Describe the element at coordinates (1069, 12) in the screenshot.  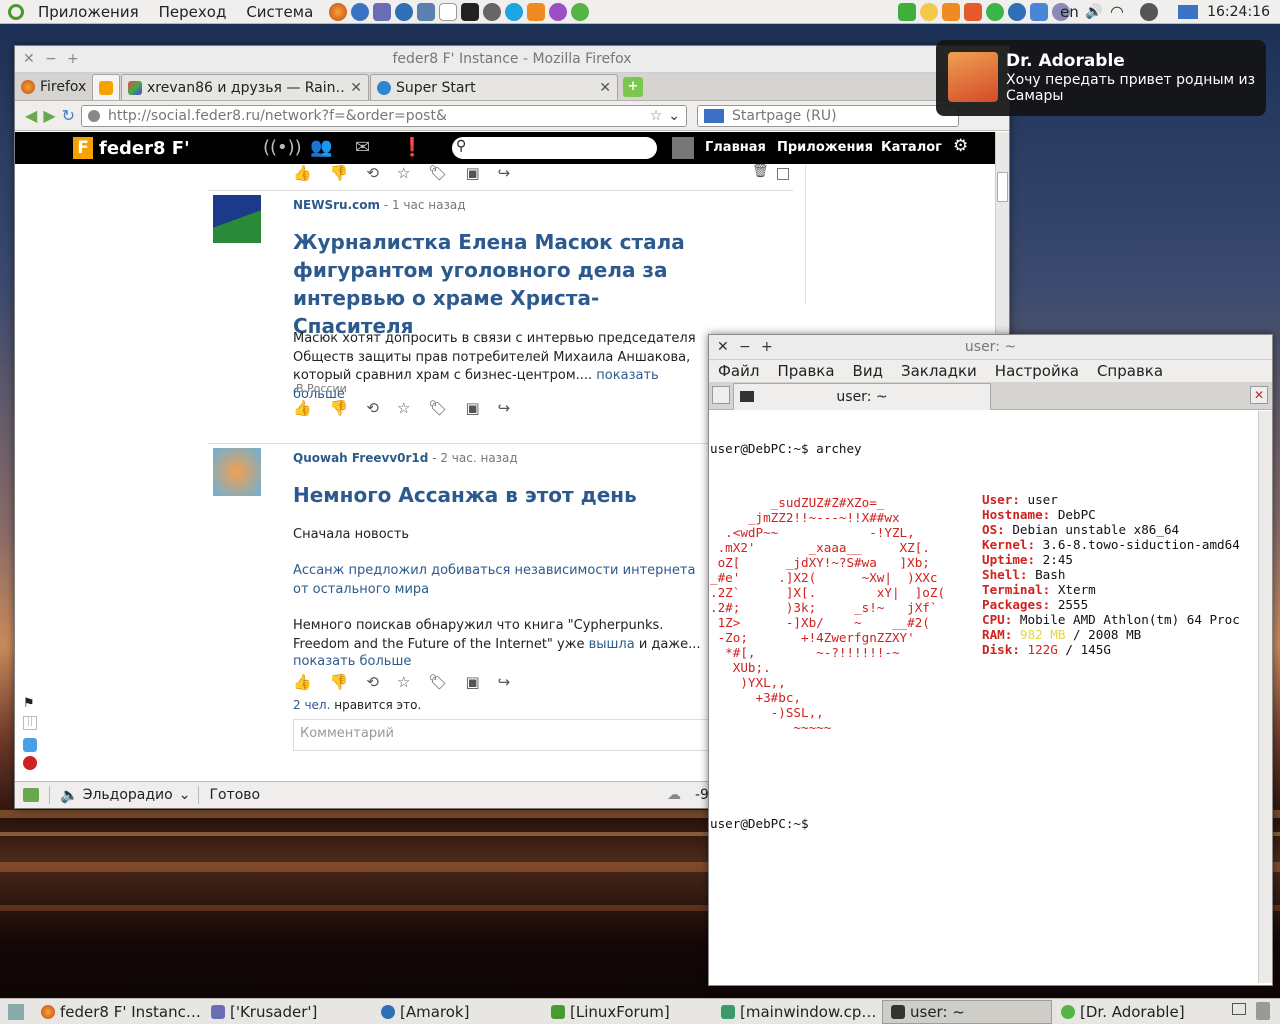
I see `keyboard-layout: en` at that location.